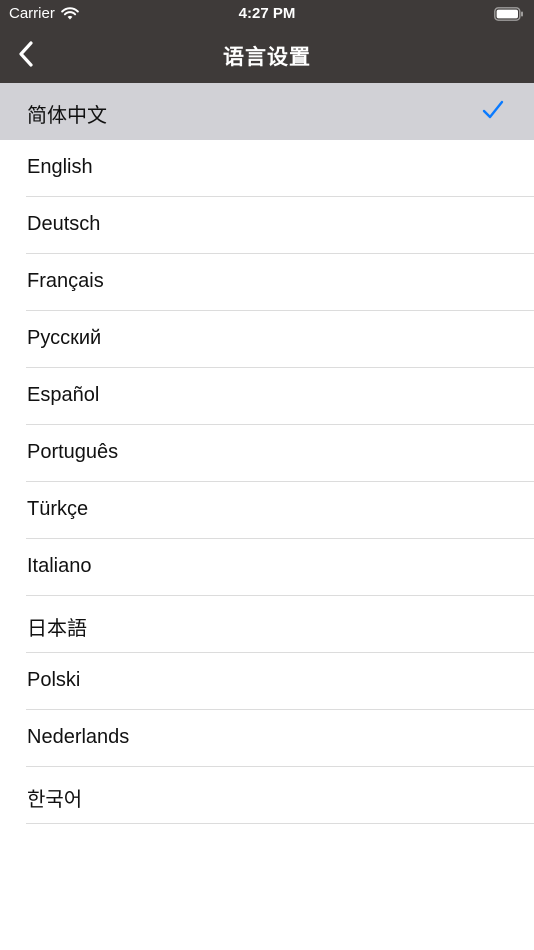 The width and height of the screenshot is (534, 950). I want to click on language-row: Italiano, so click(267, 567).